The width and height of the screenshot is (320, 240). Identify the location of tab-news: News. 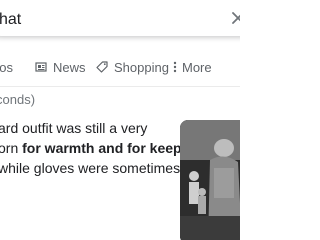
(60, 67).